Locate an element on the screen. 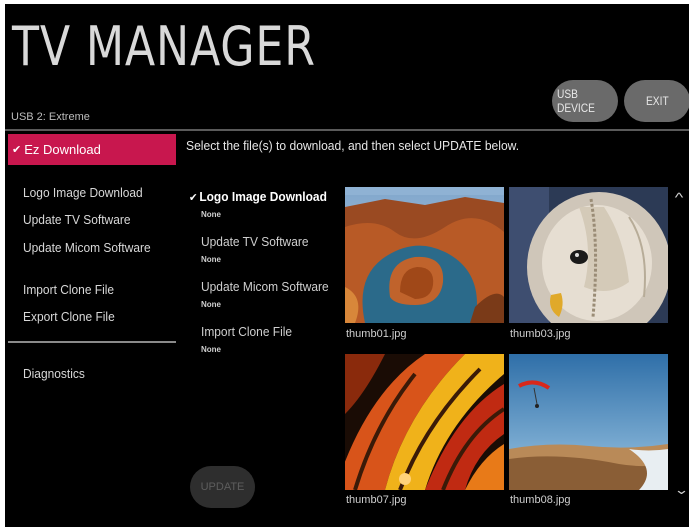 The height and width of the screenshot is (530, 692). owl-image is located at coordinates (588, 255).